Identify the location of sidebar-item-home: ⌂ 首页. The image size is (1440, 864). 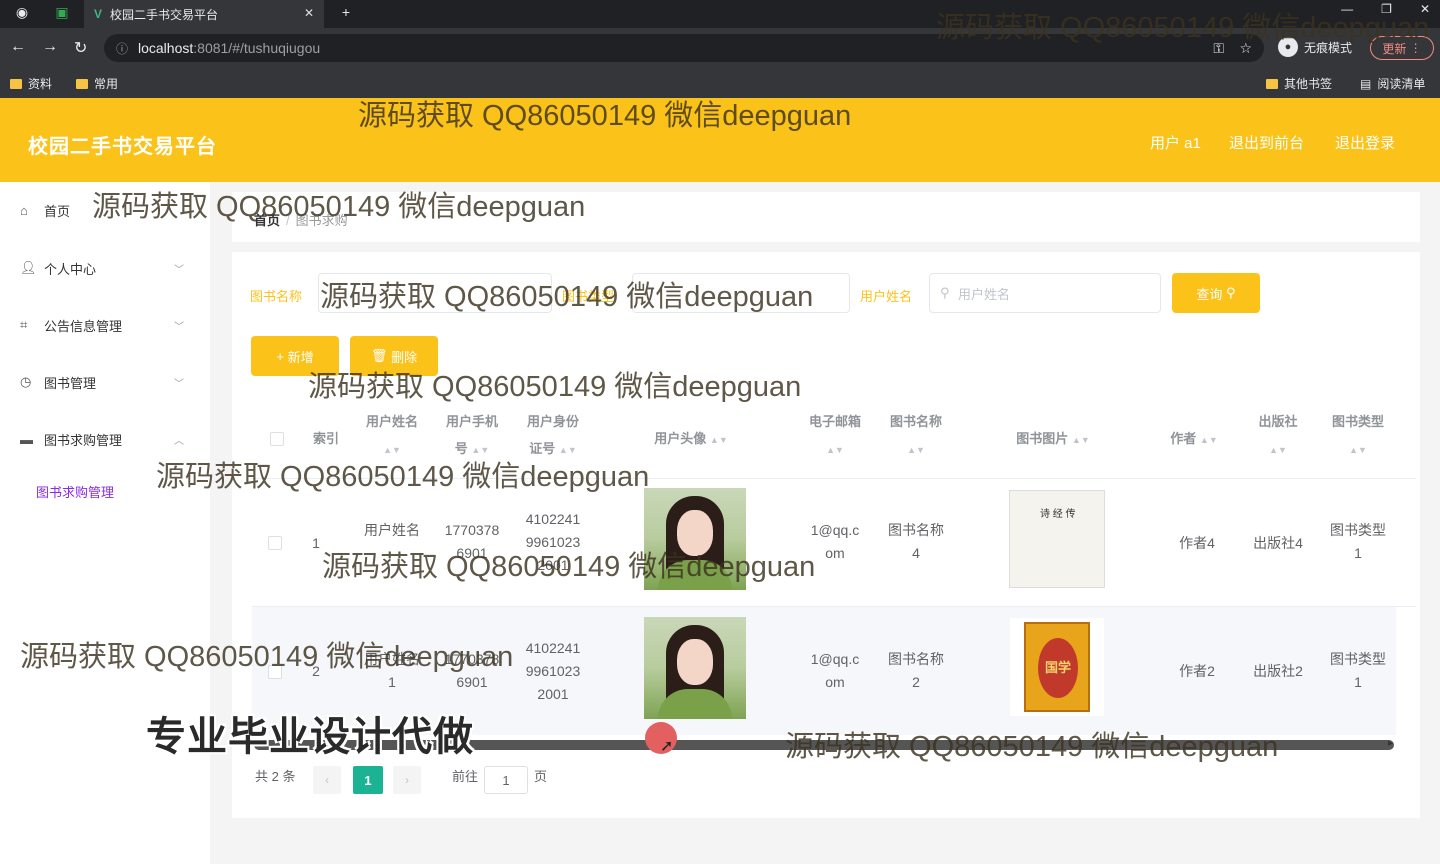
(105, 210).